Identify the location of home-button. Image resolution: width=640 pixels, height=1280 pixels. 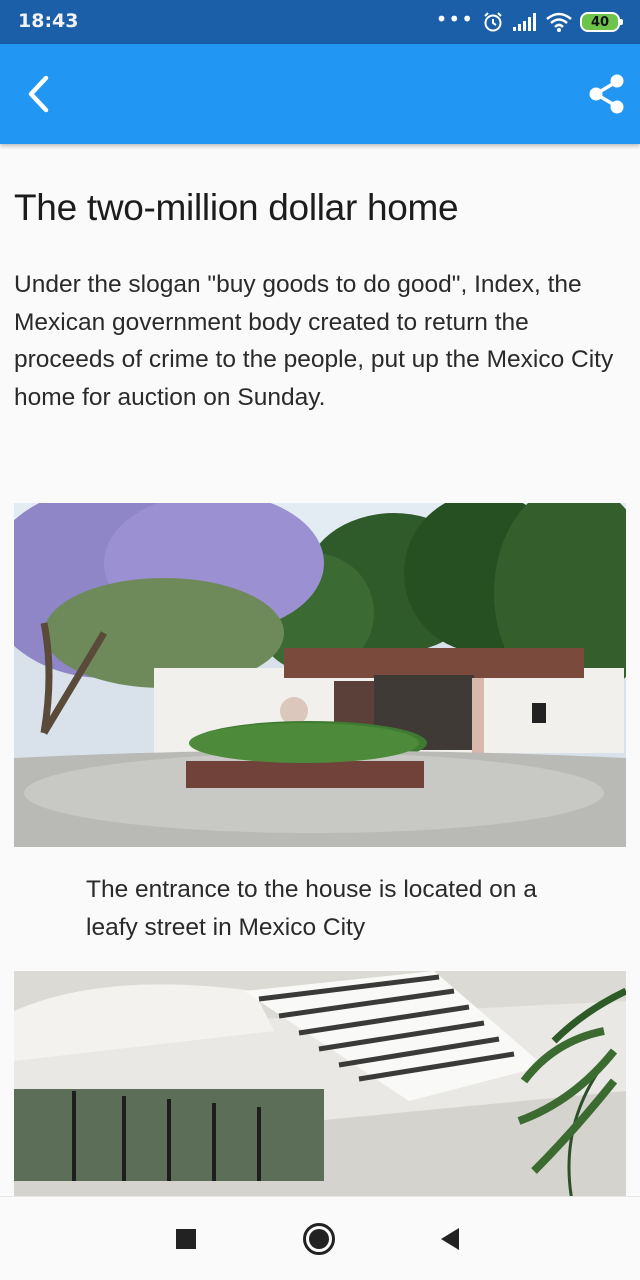
(319, 1239).